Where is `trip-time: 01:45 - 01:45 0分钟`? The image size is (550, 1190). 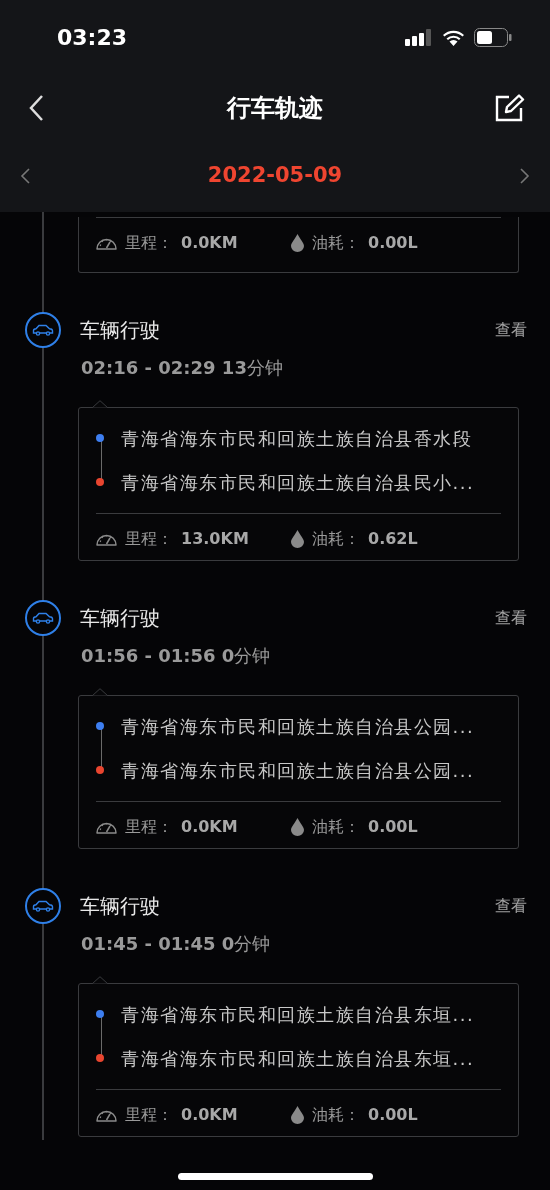
trip-time: 01:45 - 01:45 0分钟 is located at coordinates (176, 944).